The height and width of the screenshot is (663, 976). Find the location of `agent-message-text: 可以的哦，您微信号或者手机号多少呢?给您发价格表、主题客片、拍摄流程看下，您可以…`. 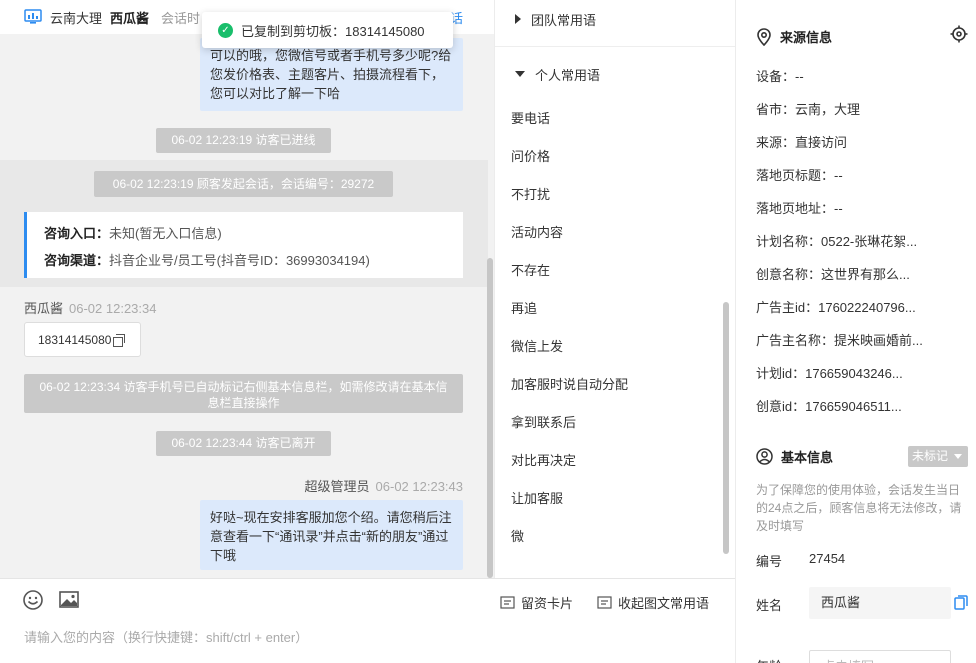

agent-message-text: 可以的哦，您微信号或者手机号多少呢?给您发价格表、主题客片、拍摄流程看下，您可以… is located at coordinates (331, 74).